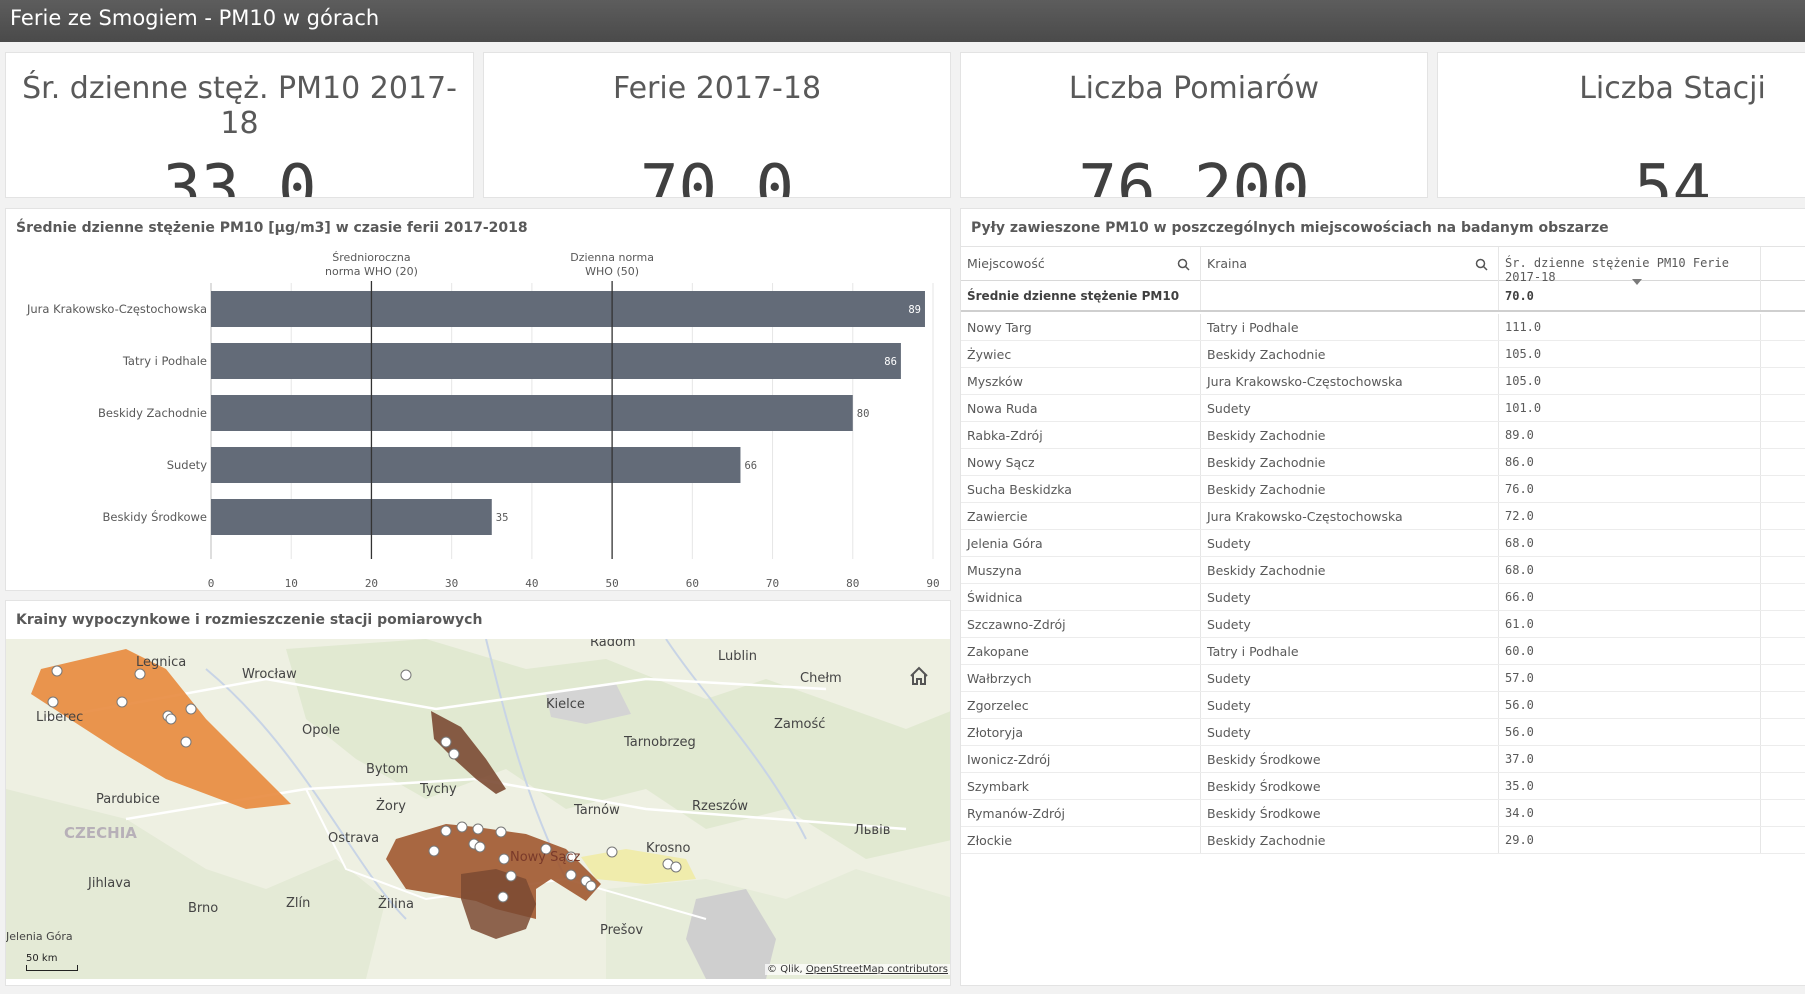  What do you see at coordinates (1383, 786) in the screenshot?
I see `table-row: Szymbark Beskidy Środkowe 35.0` at bounding box center [1383, 786].